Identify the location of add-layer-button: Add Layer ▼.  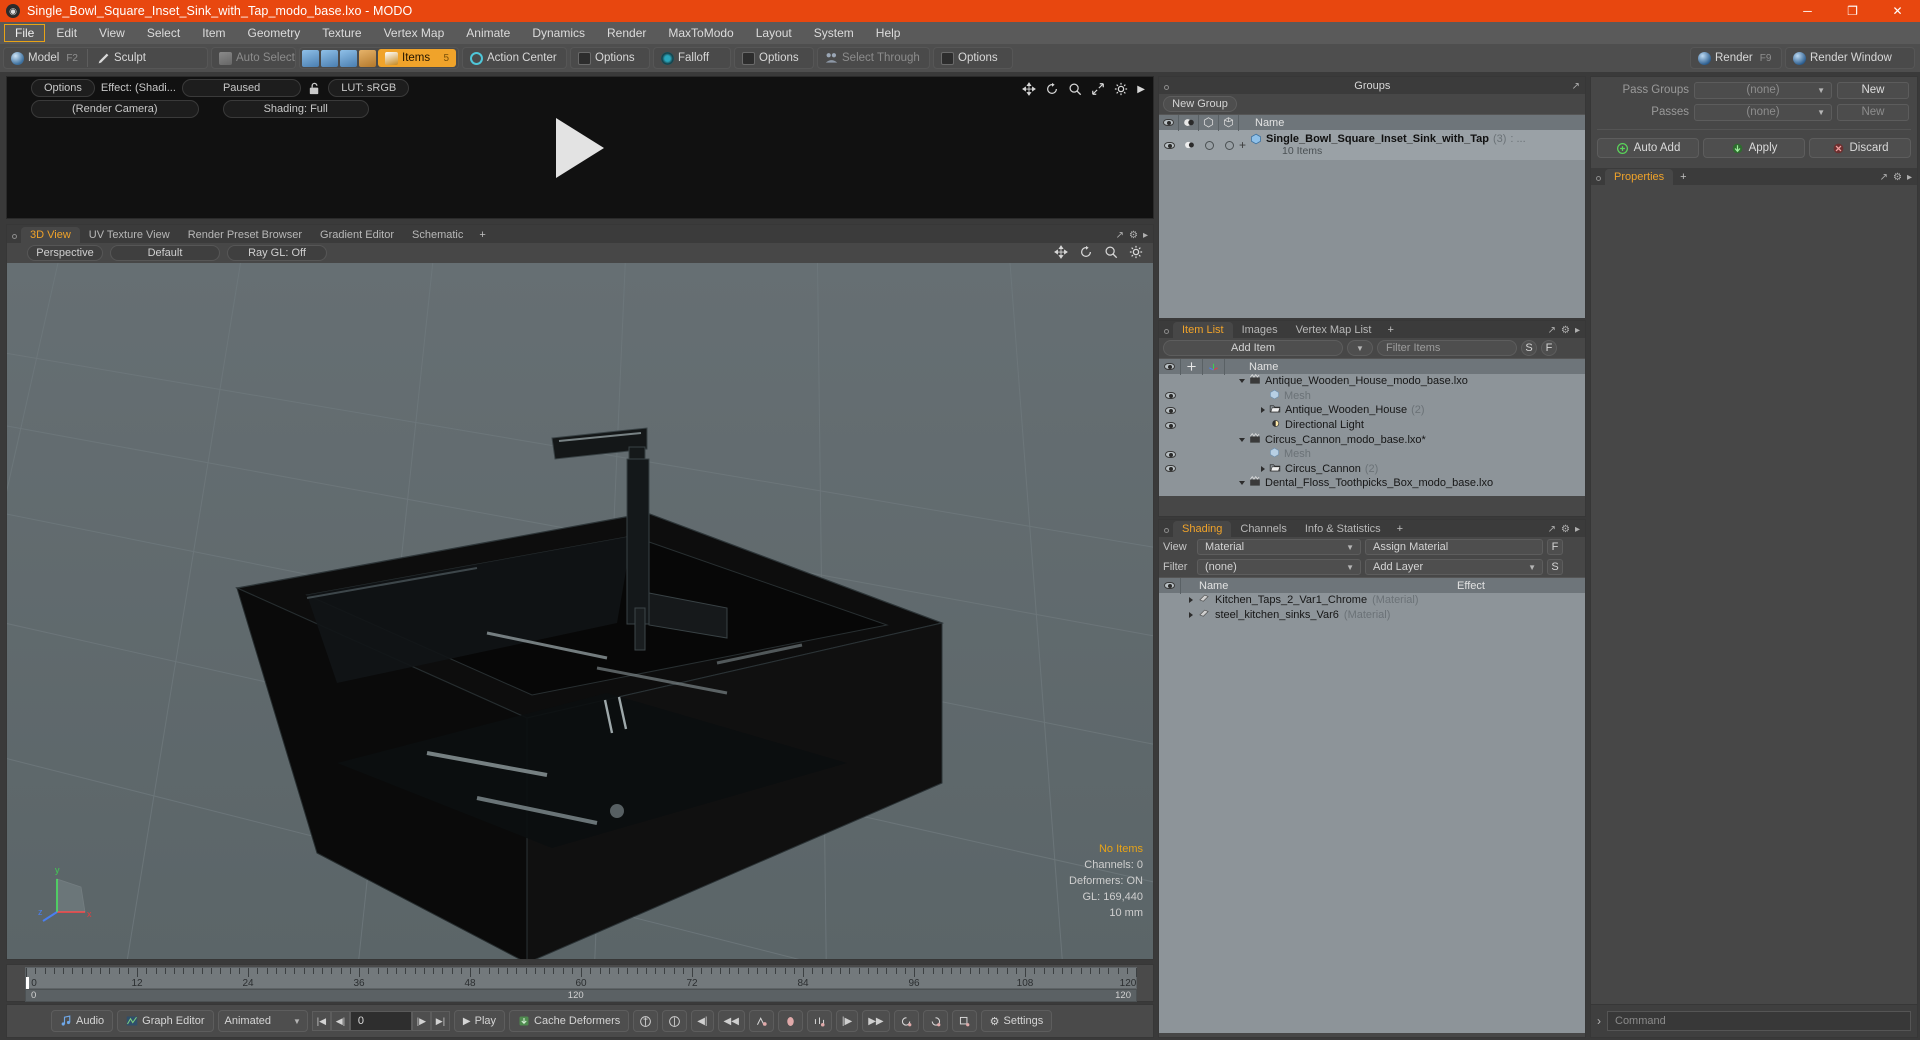
(1454, 567).